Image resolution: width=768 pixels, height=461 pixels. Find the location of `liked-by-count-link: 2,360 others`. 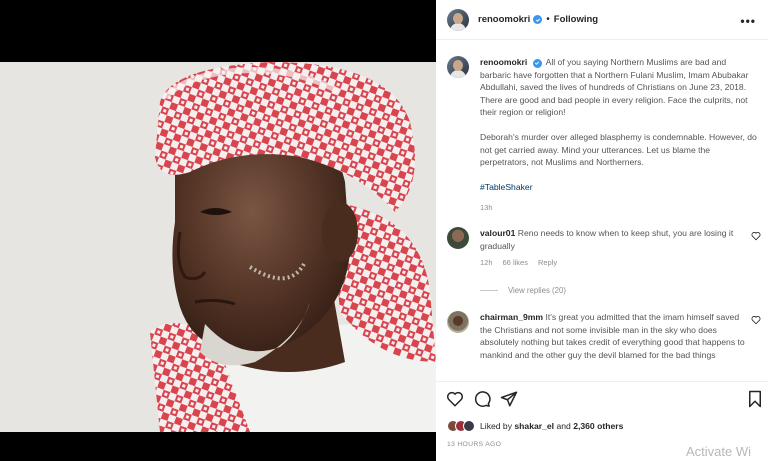

liked-by-count-link: 2,360 others is located at coordinates (598, 426).